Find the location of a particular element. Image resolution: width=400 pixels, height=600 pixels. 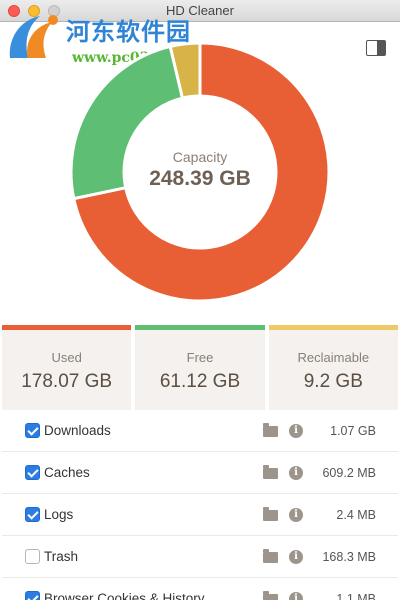

stat-label: Used is located at coordinates (66, 357).